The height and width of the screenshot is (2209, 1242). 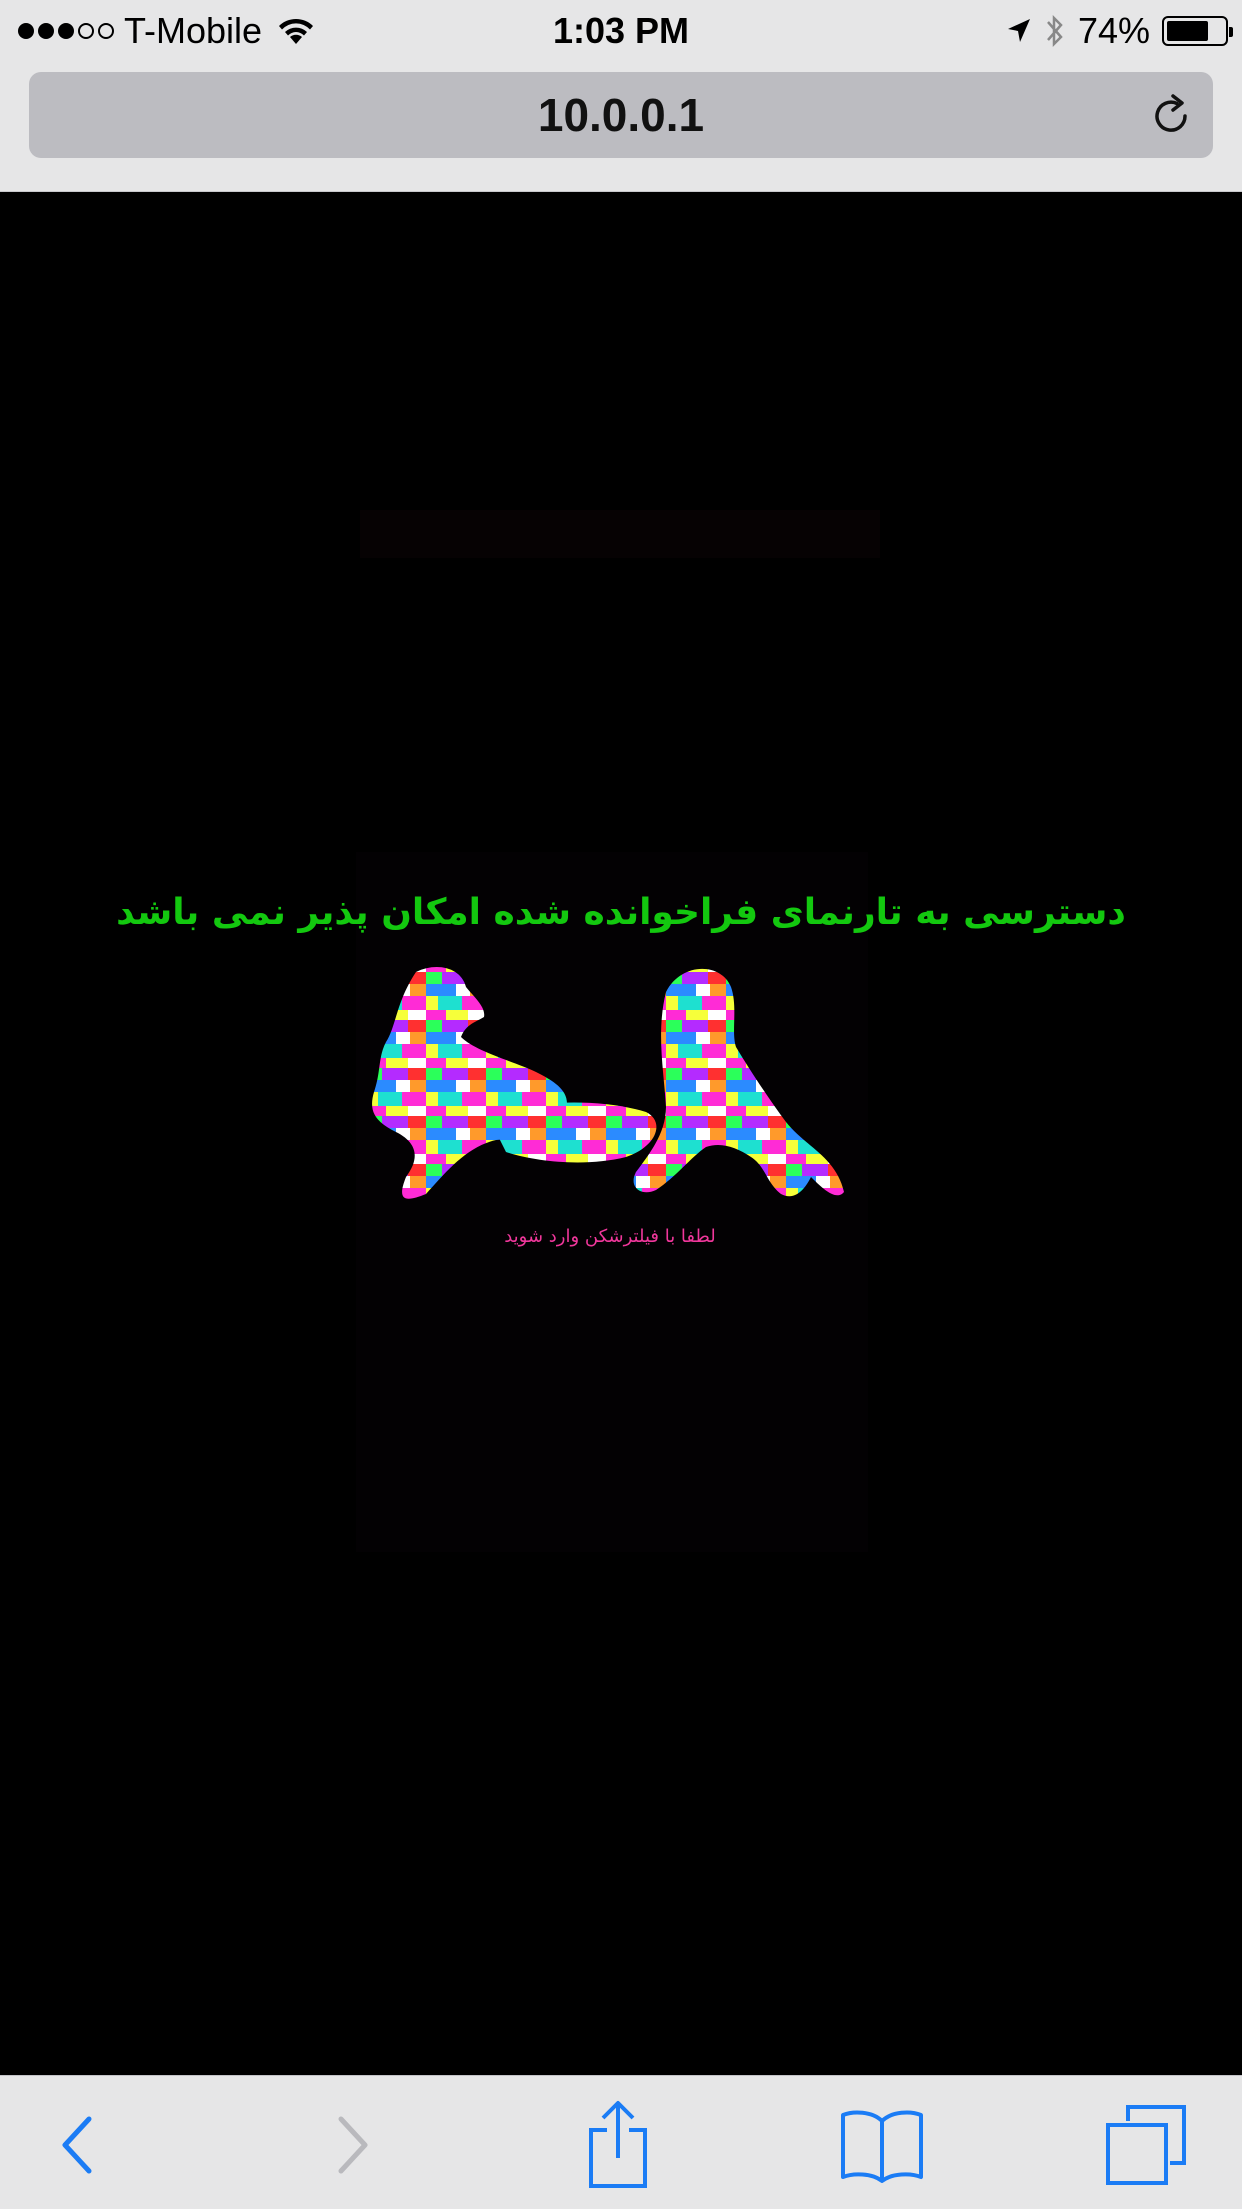 I want to click on chevron-left-icon, so click(x=77, y=2145).